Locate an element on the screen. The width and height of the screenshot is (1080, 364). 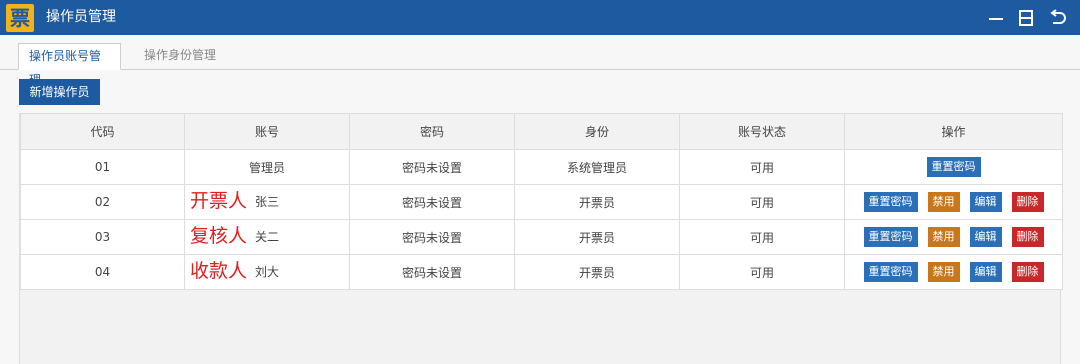
table-row: 02 开票人 张三 密码未设置 开票员 可用 重置密码 禁用 编辑 删除 is located at coordinates (541, 202).